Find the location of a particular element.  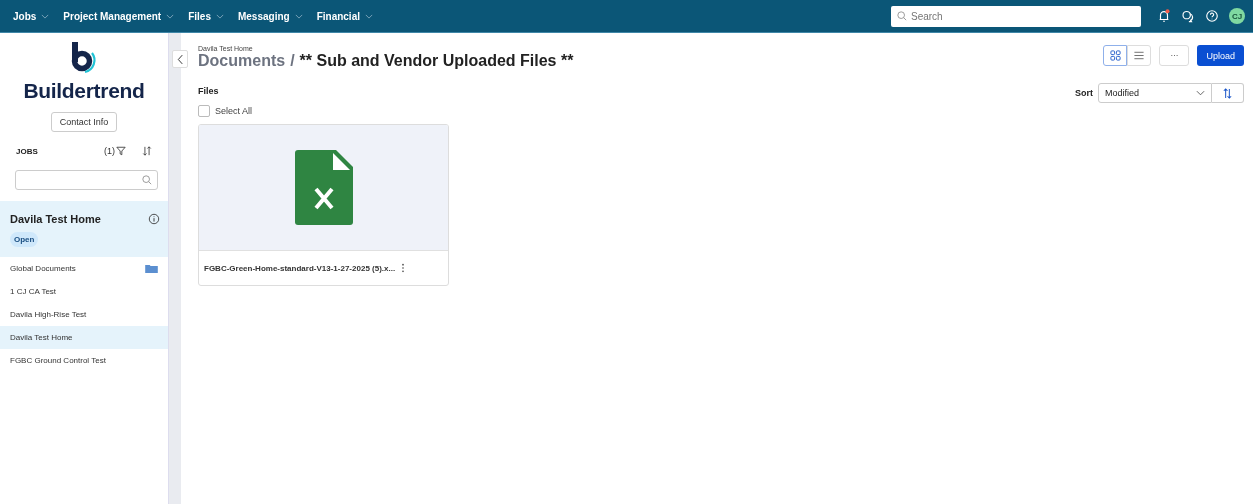

folder-title: ** Sub and Vendor Uploaded Files ** is located at coordinates (436, 61).